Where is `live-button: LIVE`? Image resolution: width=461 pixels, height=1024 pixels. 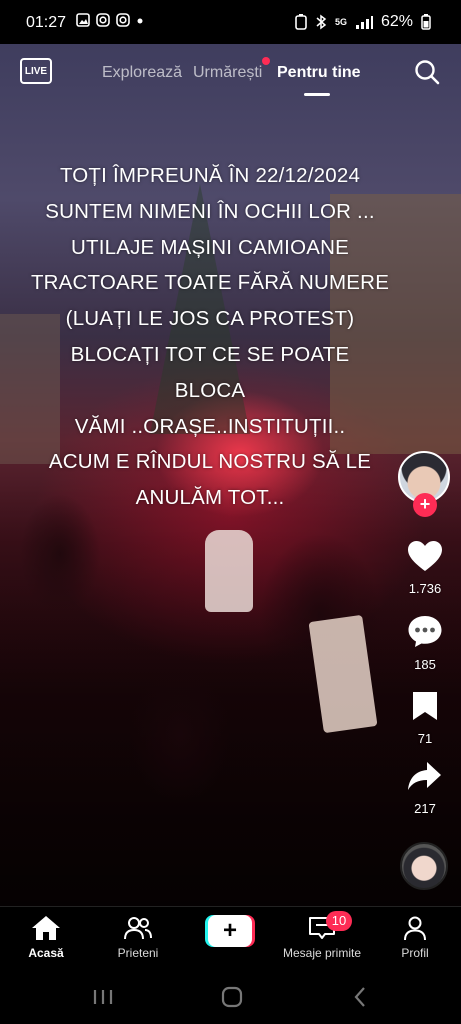 live-button: LIVE is located at coordinates (36, 71).